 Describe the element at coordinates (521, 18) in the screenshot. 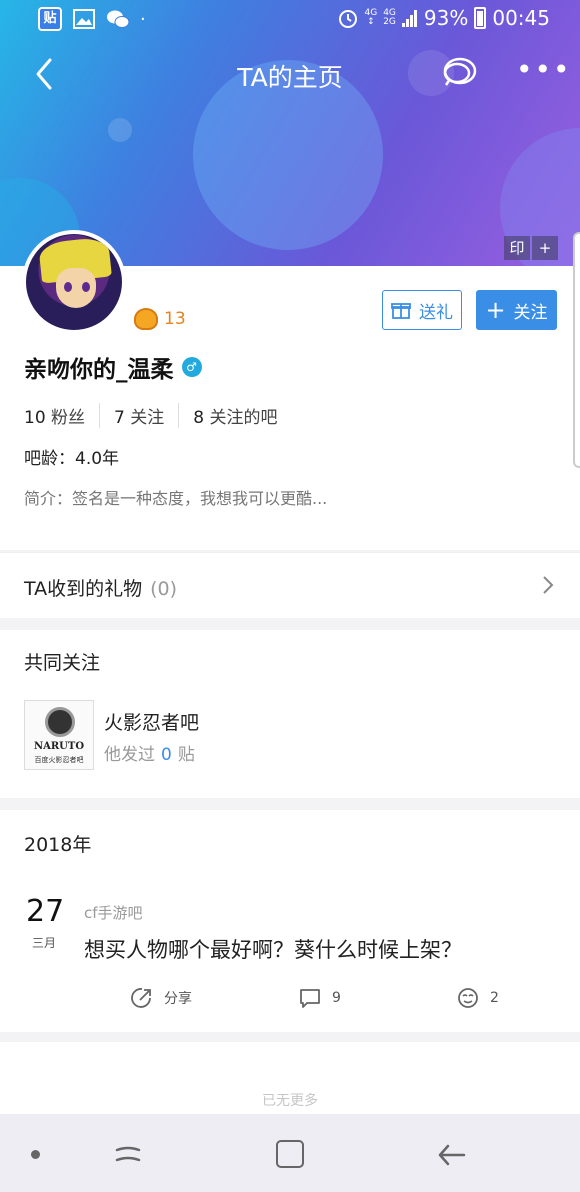

I see `clock: 00:45` at that location.